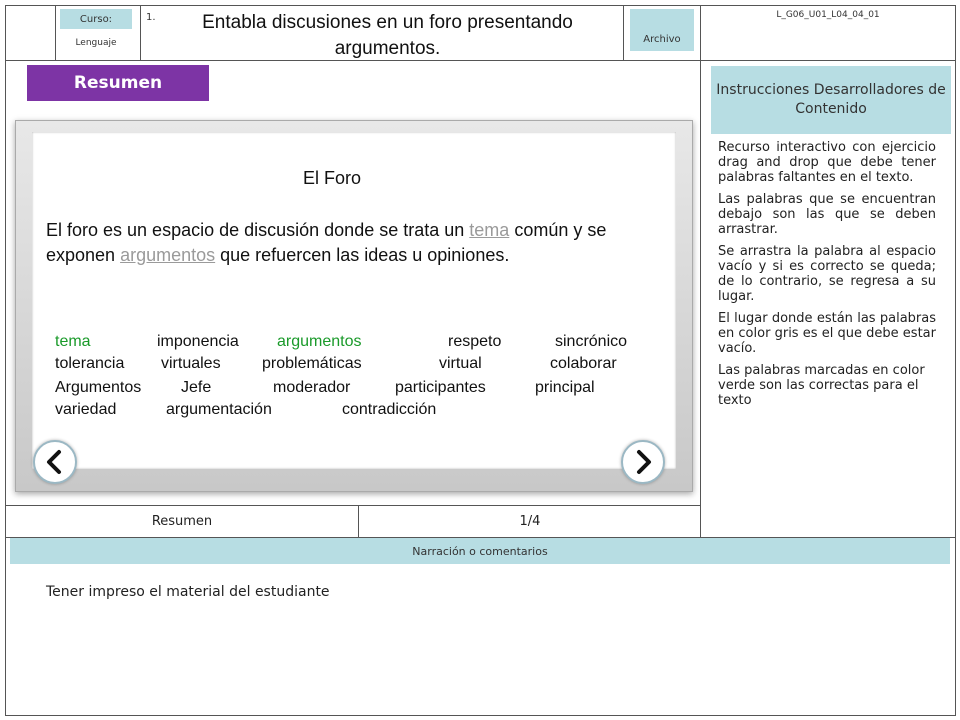 This screenshot has width=960, height=720. I want to click on slide-title: El Foro, so click(332, 178).